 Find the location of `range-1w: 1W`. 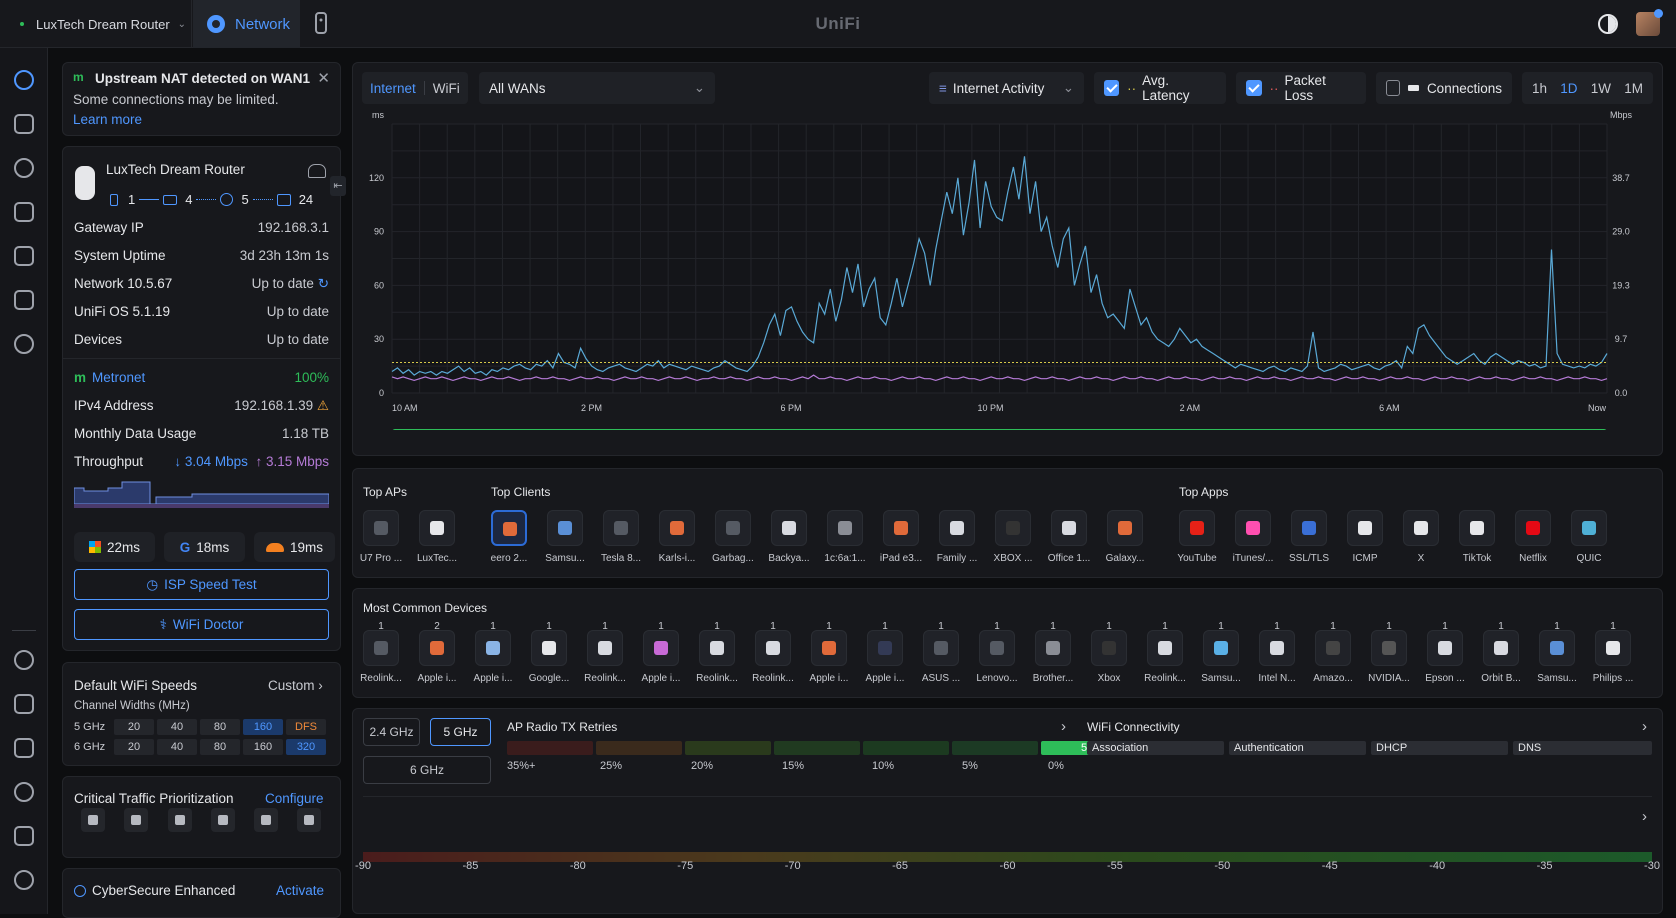

range-1w: 1W is located at coordinates (1601, 88).